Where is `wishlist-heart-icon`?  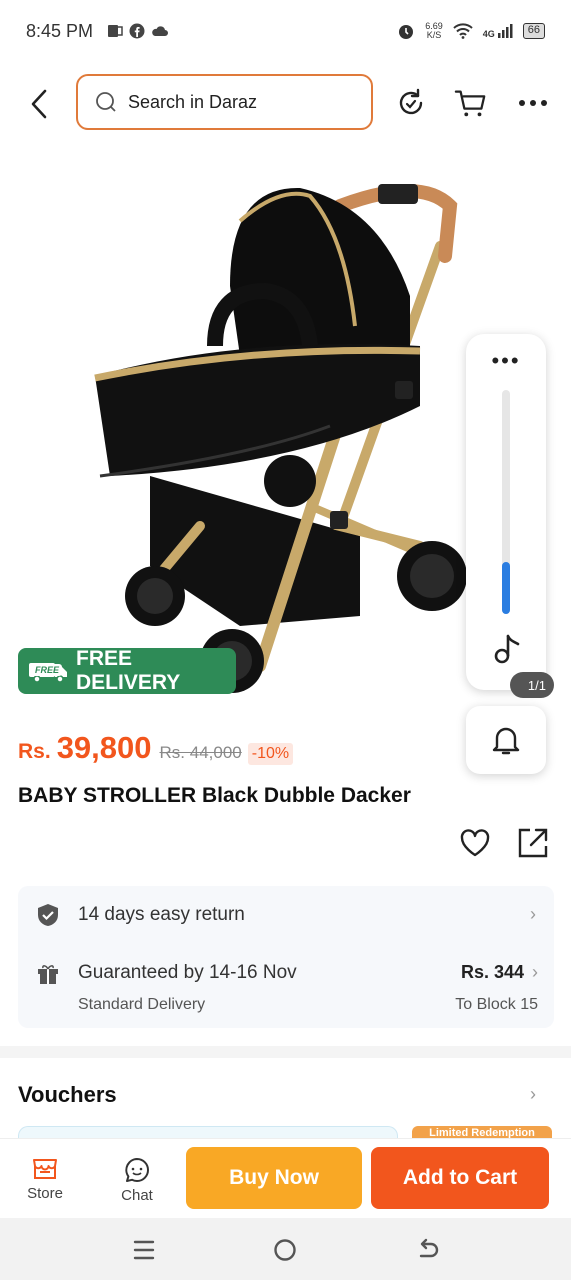 wishlist-heart-icon is located at coordinates (475, 843).